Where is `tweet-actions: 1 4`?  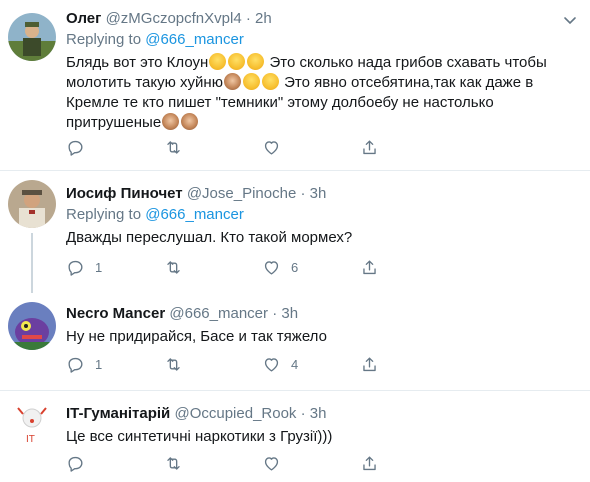 tweet-actions: 1 4 is located at coordinates (231, 364).